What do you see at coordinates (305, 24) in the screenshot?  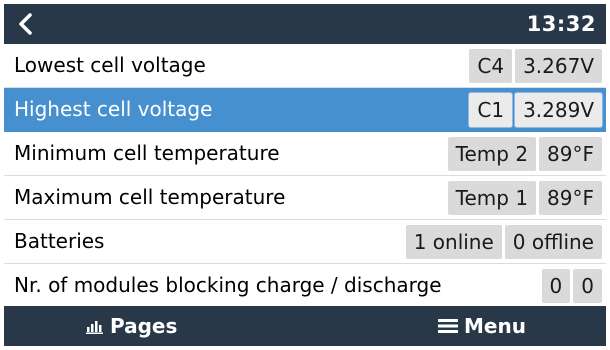 I see `top-bar: 13:32` at bounding box center [305, 24].